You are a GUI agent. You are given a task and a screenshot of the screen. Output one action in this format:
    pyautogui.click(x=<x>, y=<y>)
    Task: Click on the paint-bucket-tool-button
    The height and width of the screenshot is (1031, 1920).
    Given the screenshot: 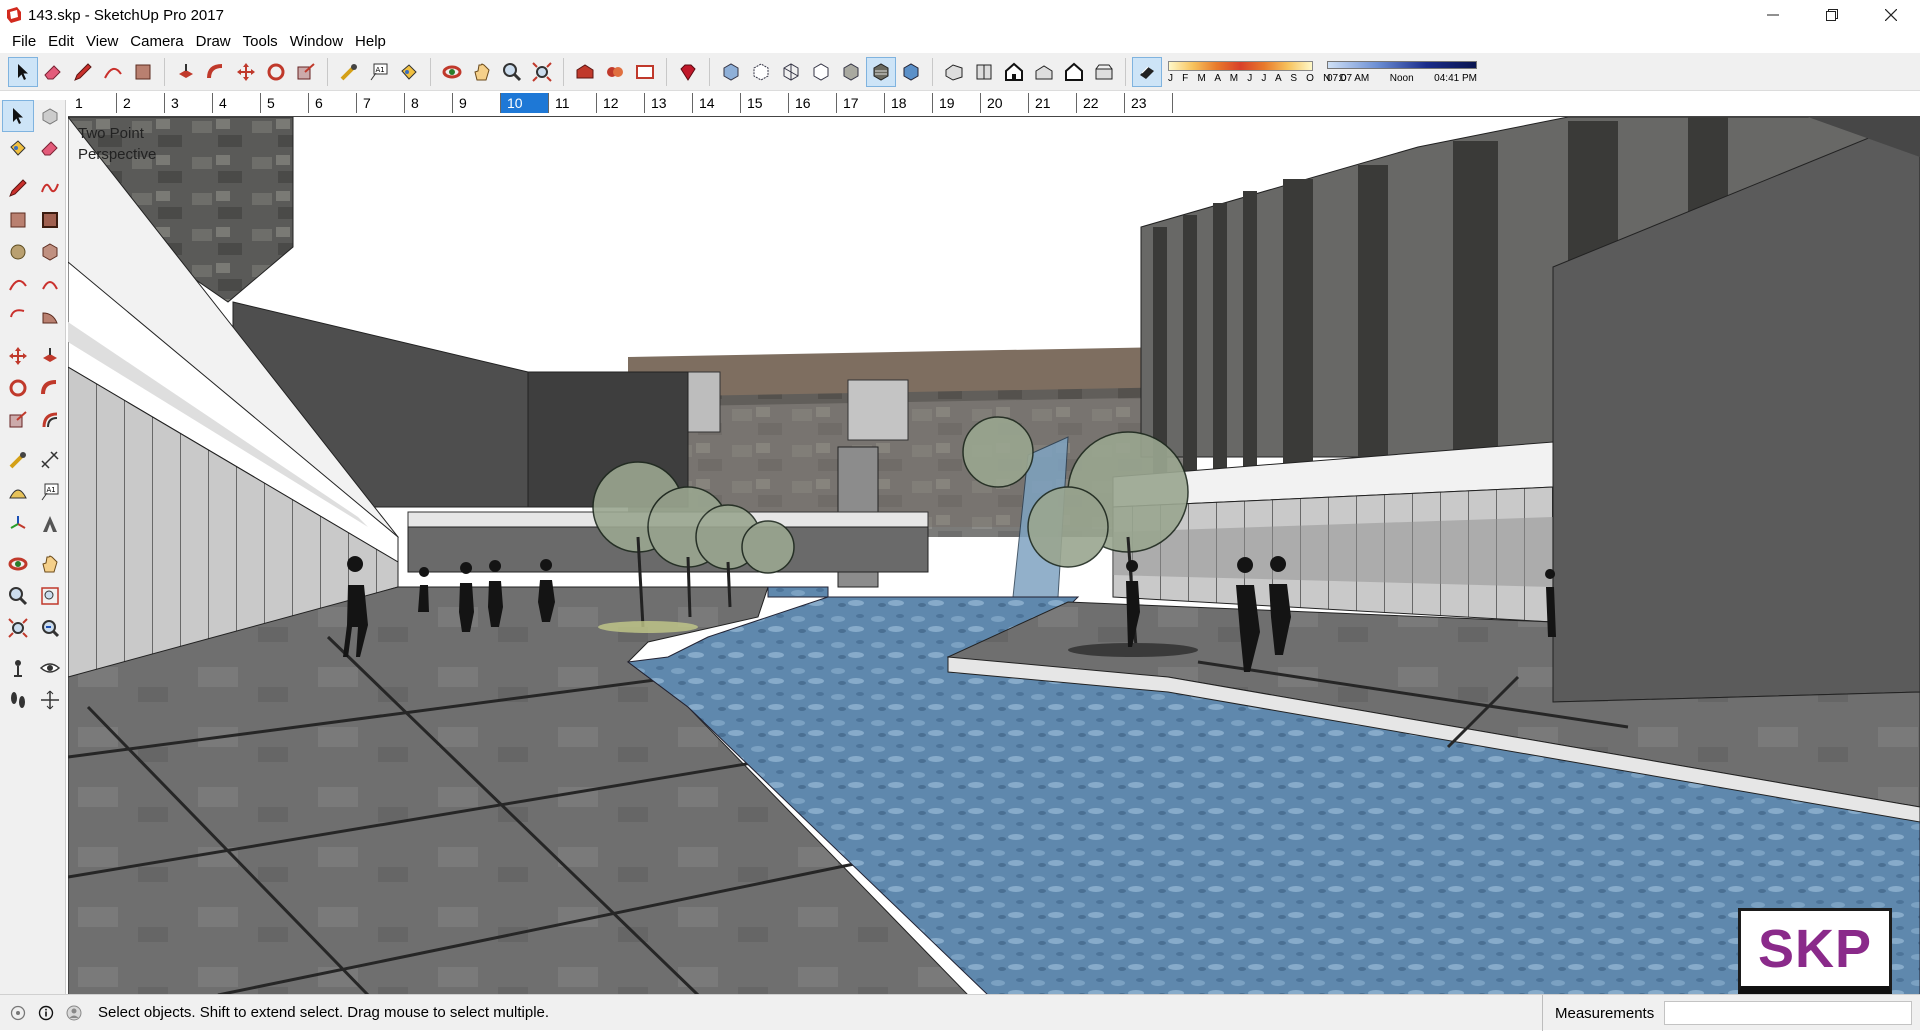 What is the action you would take?
    pyautogui.click(x=409, y=72)
    